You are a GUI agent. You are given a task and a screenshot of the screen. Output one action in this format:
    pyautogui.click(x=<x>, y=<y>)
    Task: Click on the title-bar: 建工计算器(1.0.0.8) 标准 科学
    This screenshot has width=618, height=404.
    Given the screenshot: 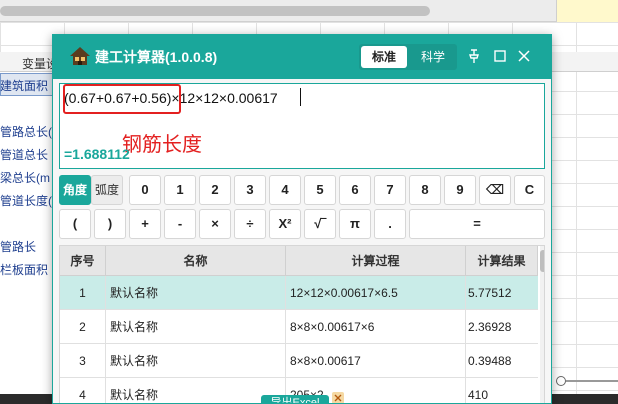 What is the action you would take?
    pyautogui.click(x=302, y=57)
    